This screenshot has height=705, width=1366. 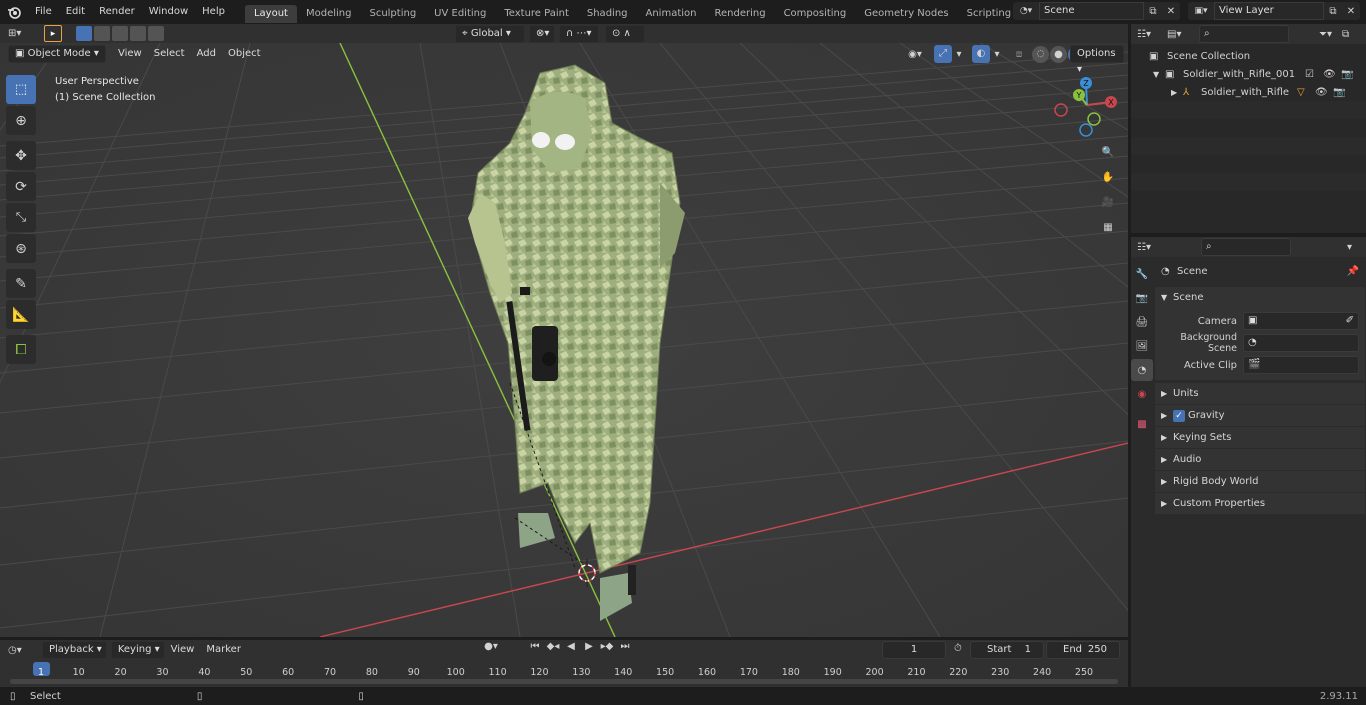 I want to click on select-mode-invert-icon, so click(x=138, y=33).